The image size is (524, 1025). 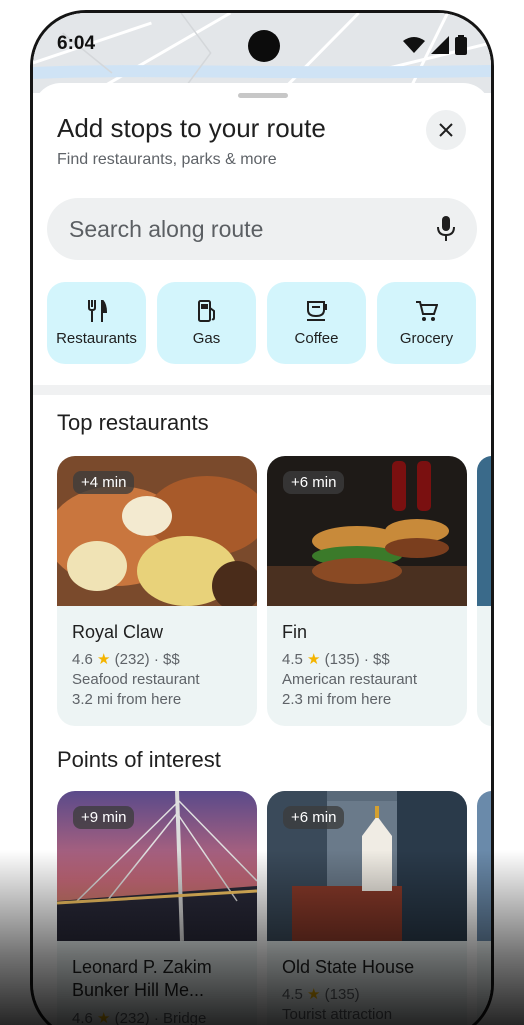 What do you see at coordinates (484, 866) in the screenshot?
I see `poi-photo` at bounding box center [484, 866].